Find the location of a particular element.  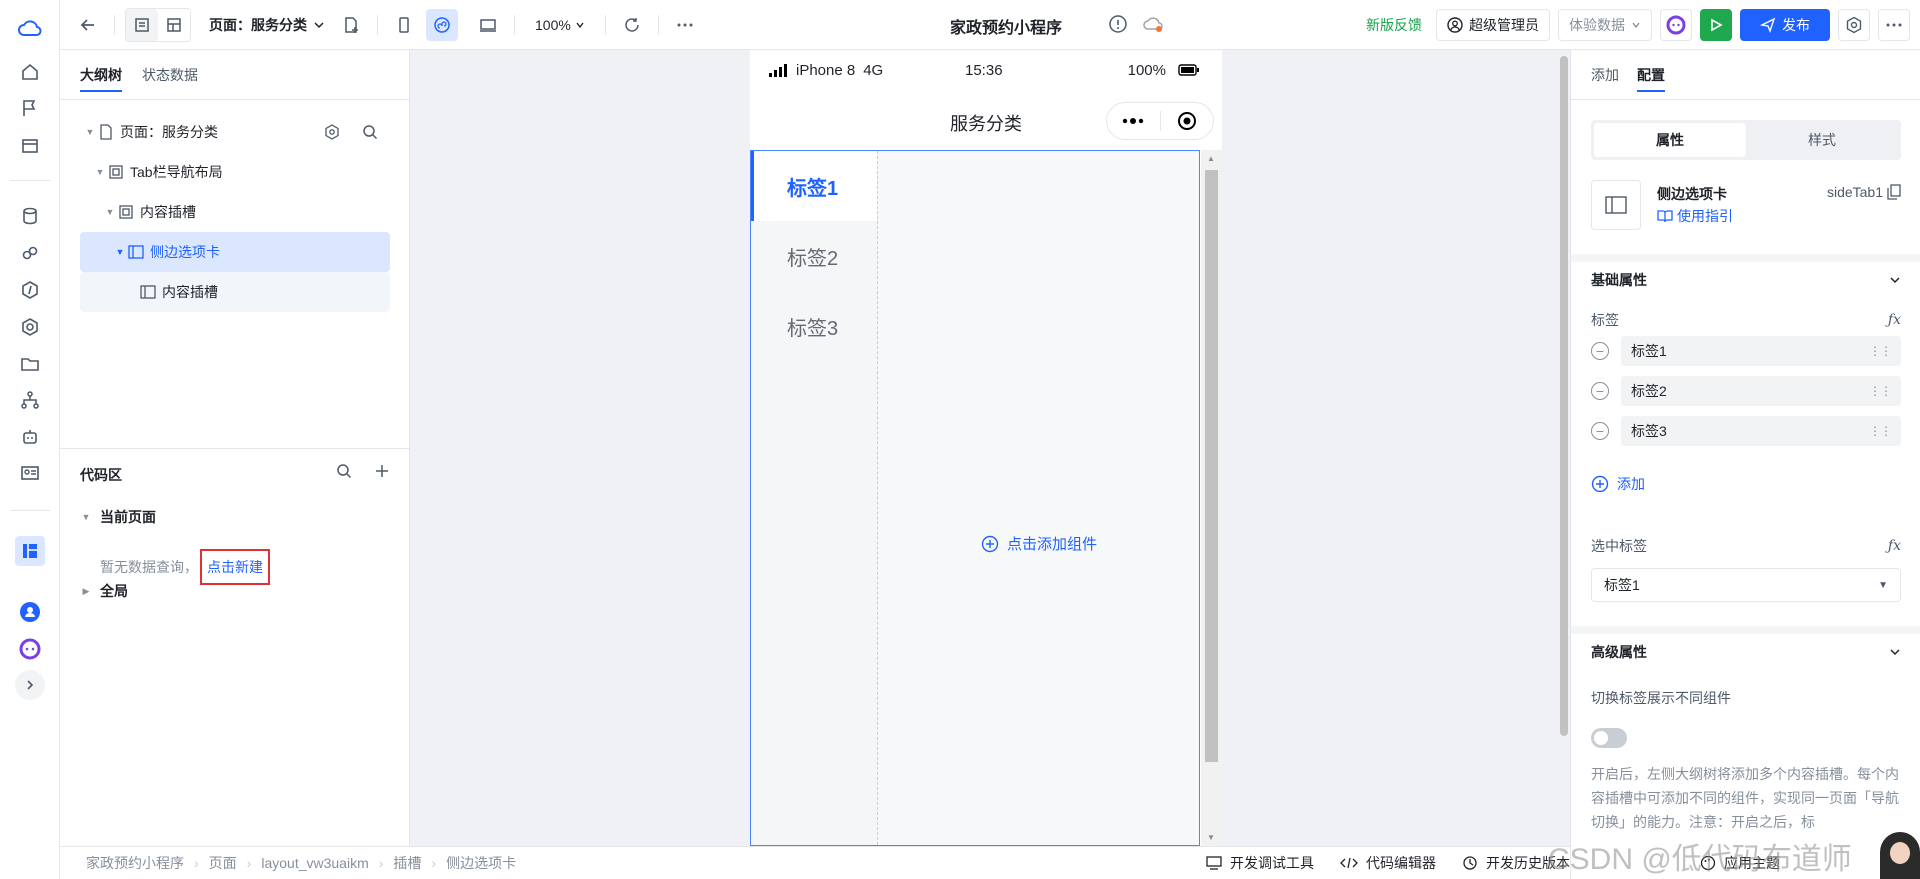

folder-icon is located at coordinates (30, 364).